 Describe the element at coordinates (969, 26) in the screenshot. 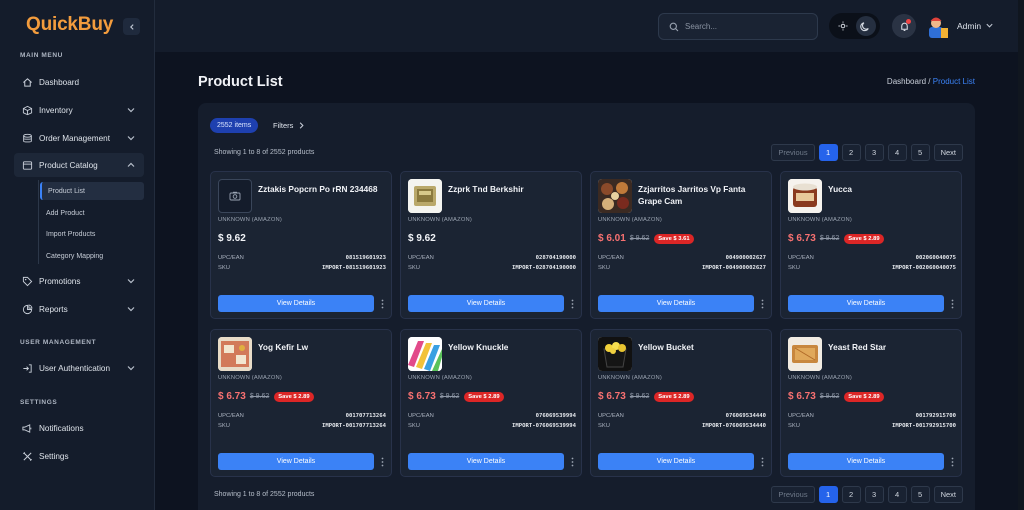

I see `user-name: Admin` at that location.